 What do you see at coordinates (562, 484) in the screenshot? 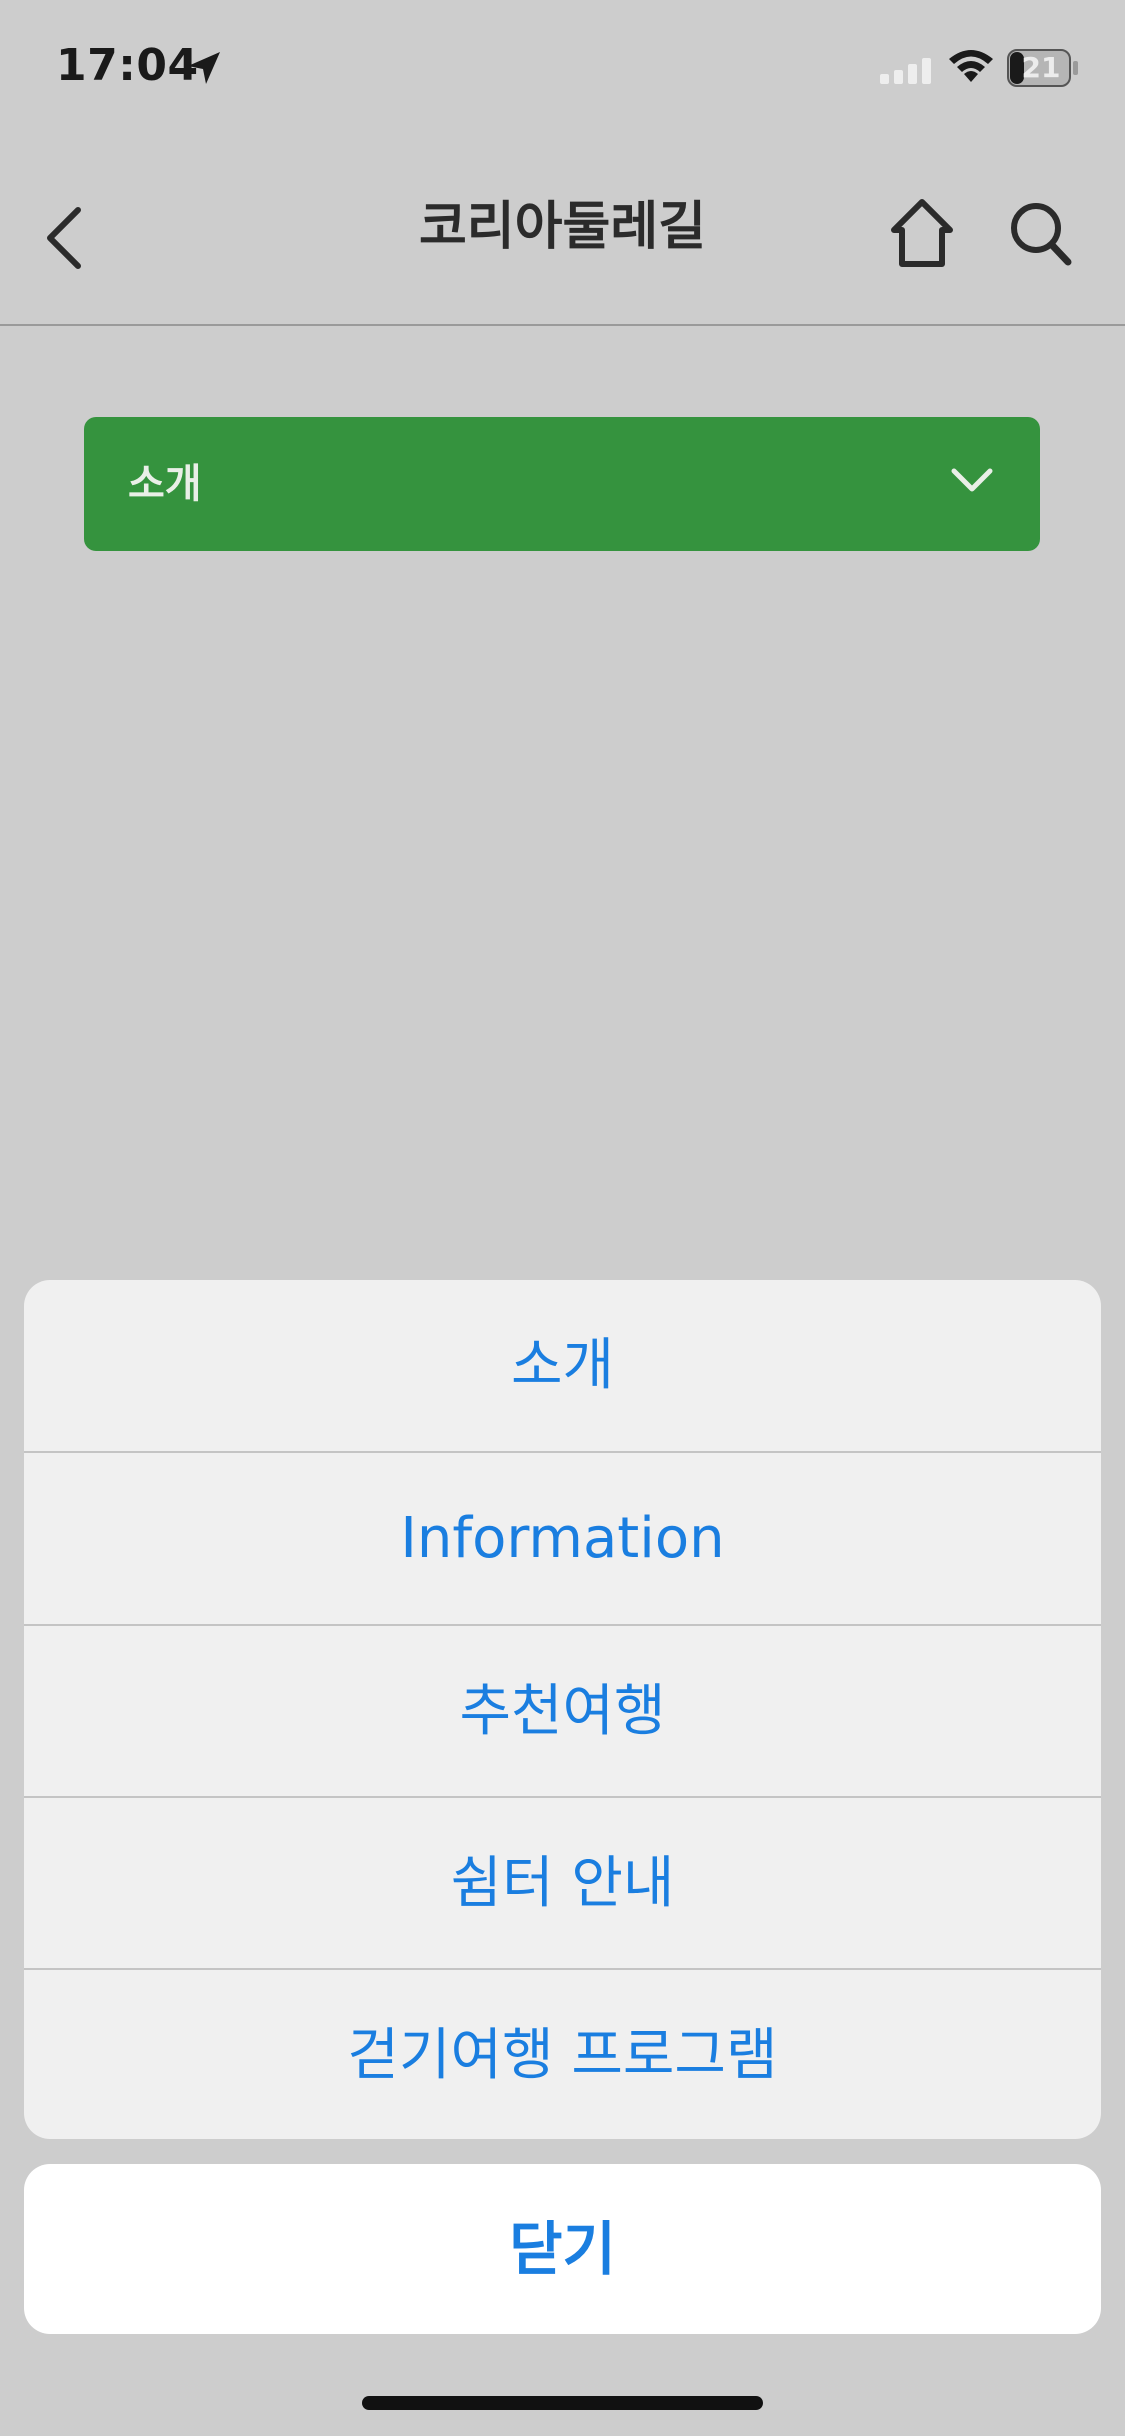
I see `category-dropdown: 소개` at bounding box center [562, 484].